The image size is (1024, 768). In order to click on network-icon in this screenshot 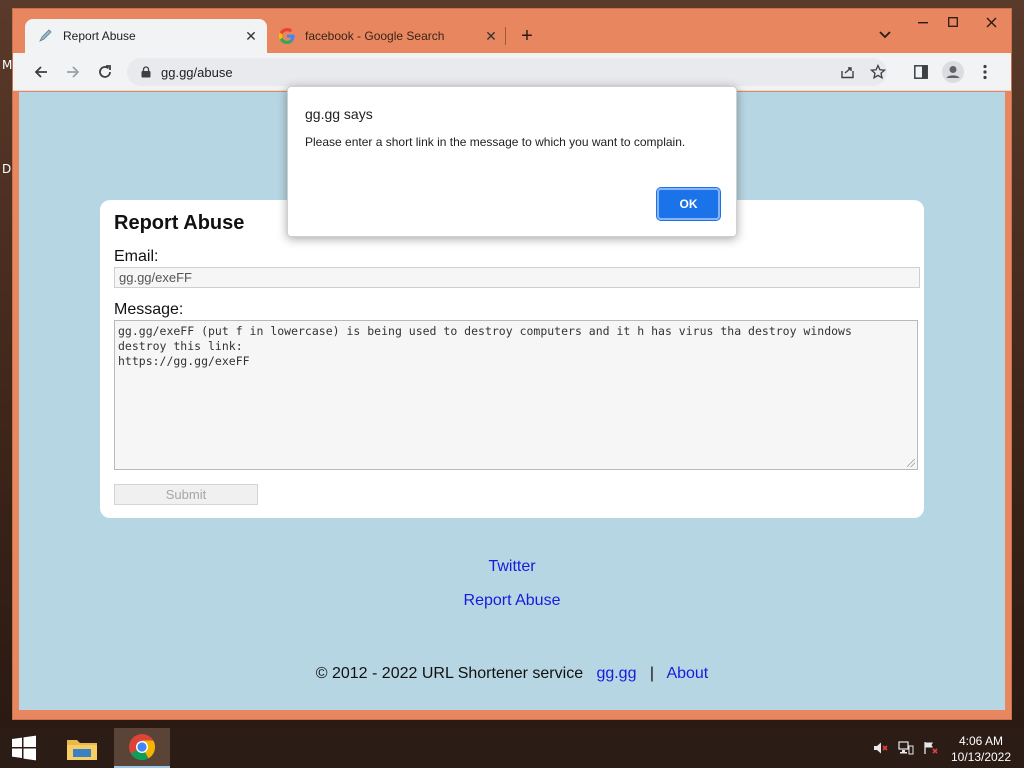, I will do `click(906, 748)`.